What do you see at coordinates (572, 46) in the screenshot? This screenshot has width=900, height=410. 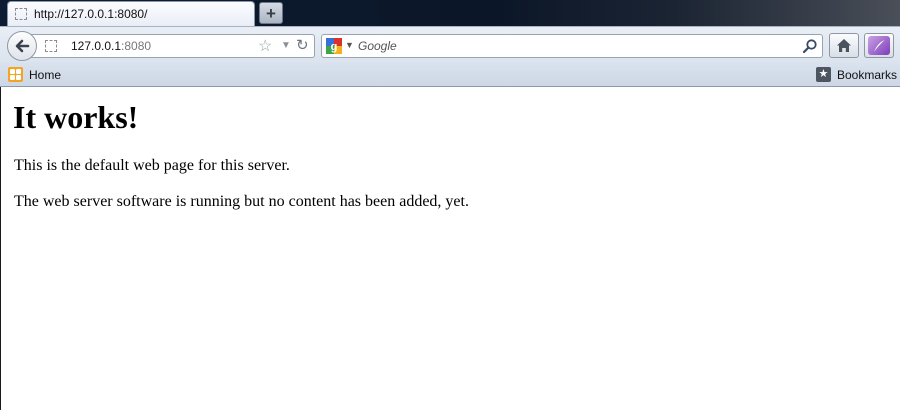 I see `search-bar: g ▼ Google` at bounding box center [572, 46].